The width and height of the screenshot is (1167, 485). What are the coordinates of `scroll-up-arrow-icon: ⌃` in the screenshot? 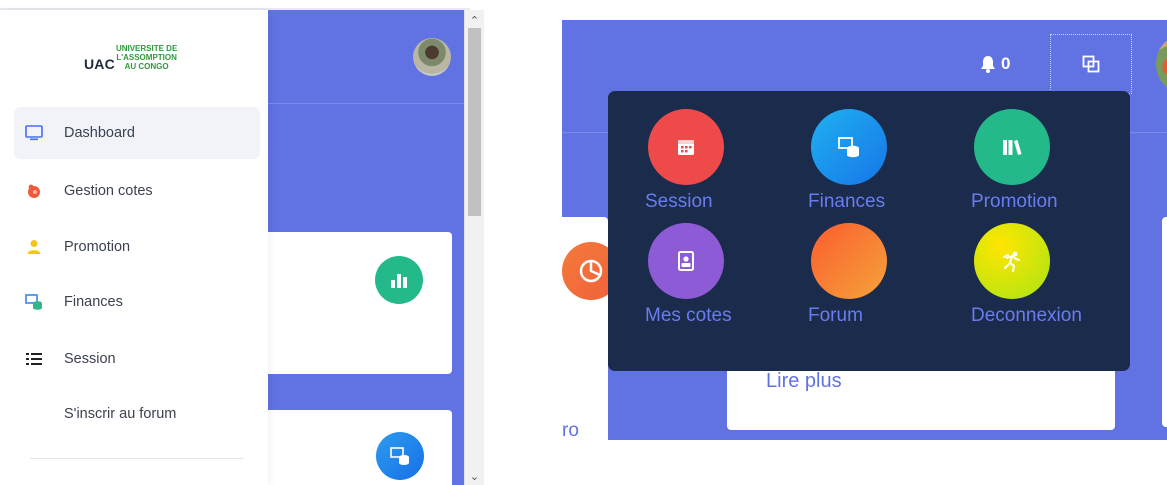 It's located at (474, 20).